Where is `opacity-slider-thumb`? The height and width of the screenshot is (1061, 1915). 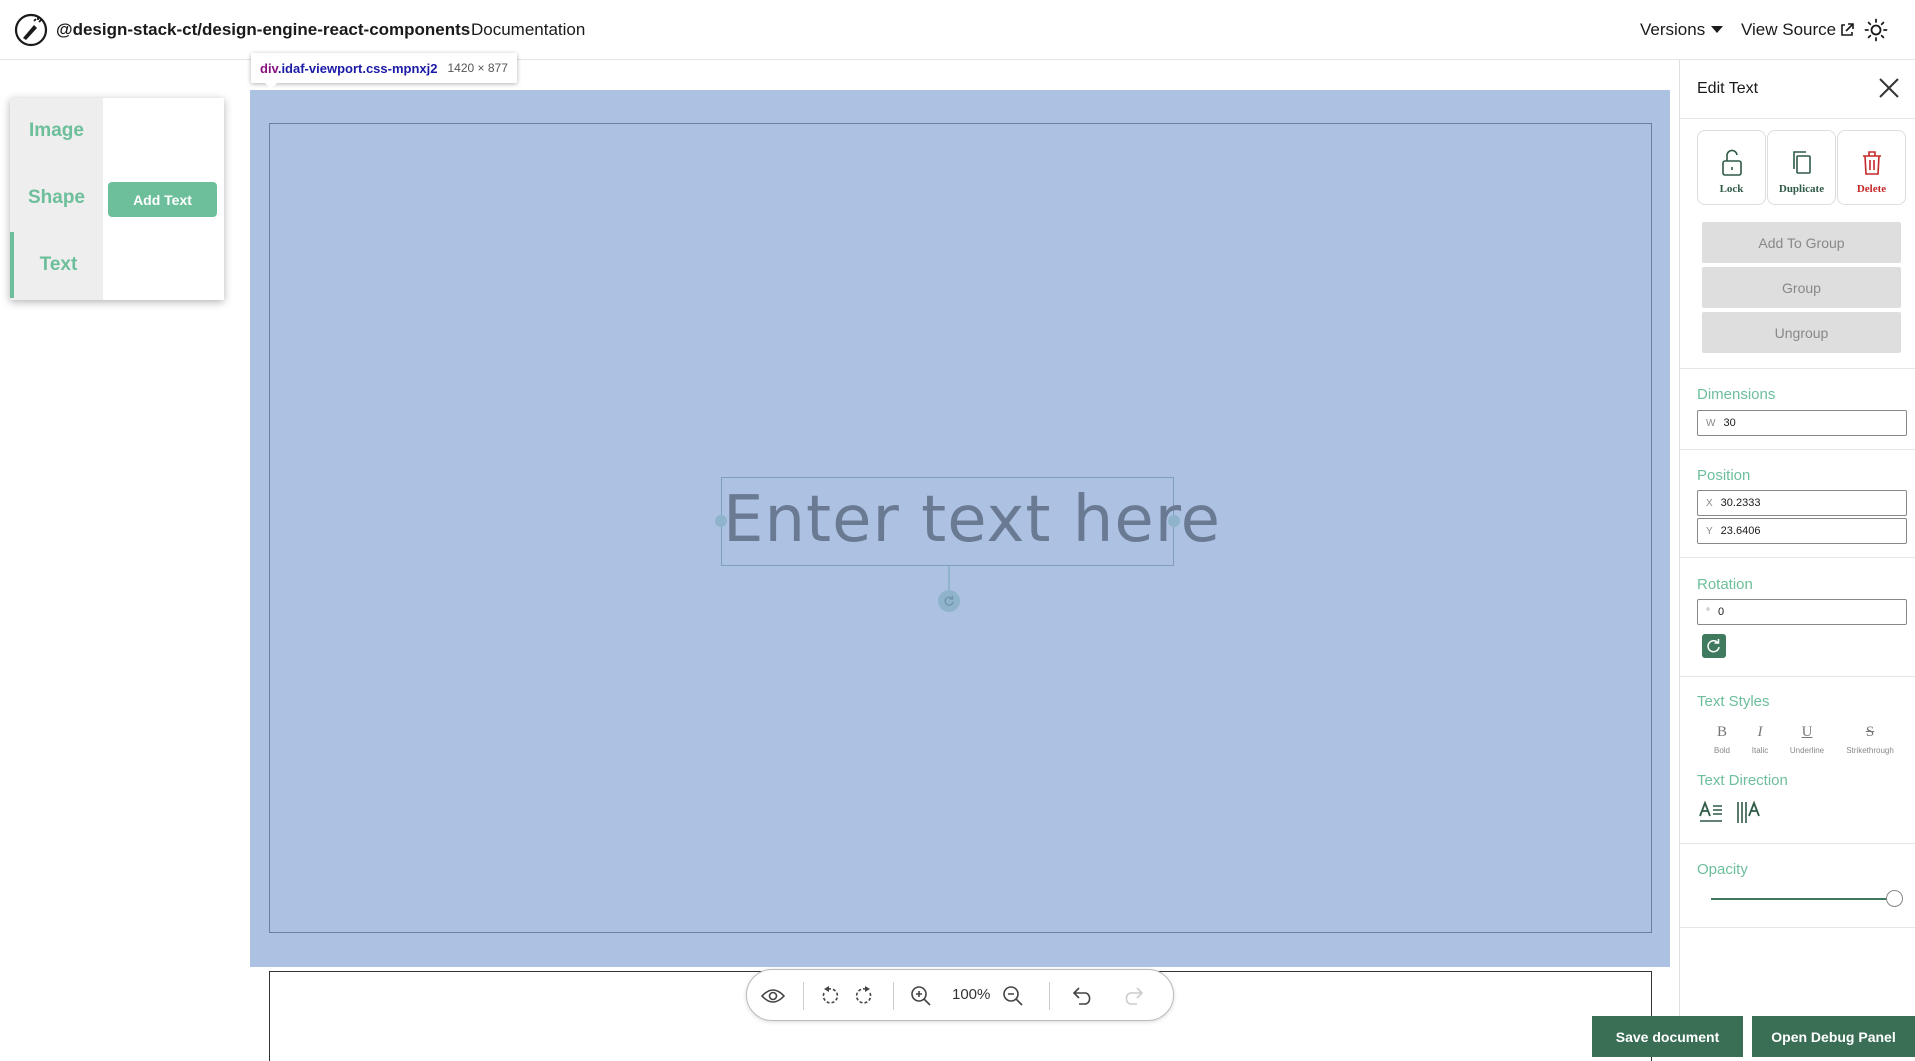 opacity-slider-thumb is located at coordinates (1894, 898).